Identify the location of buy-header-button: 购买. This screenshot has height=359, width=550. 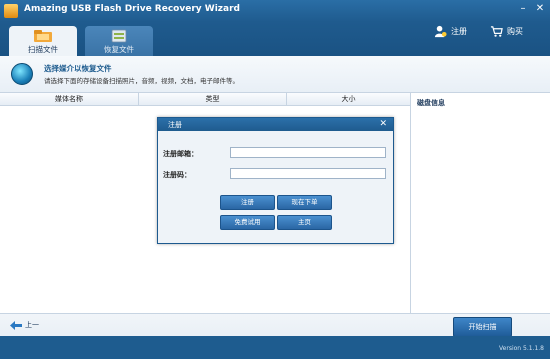
(506, 31).